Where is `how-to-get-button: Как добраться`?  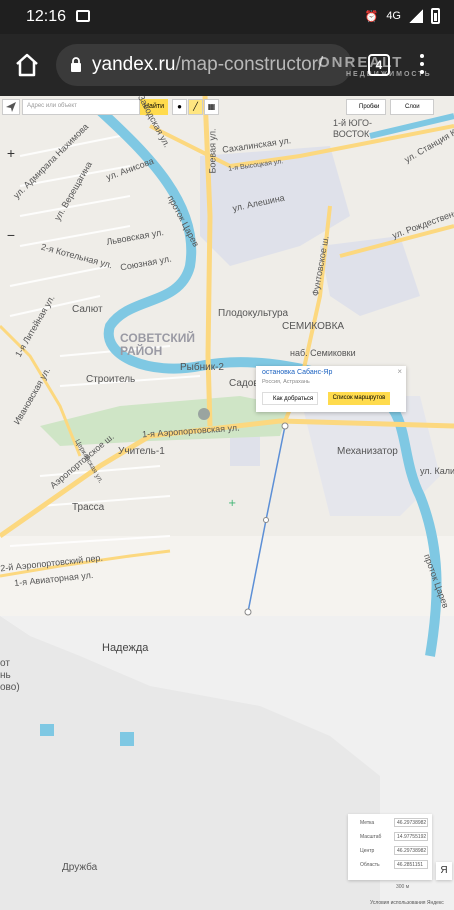 how-to-get-button: Как добраться is located at coordinates (290, 398).